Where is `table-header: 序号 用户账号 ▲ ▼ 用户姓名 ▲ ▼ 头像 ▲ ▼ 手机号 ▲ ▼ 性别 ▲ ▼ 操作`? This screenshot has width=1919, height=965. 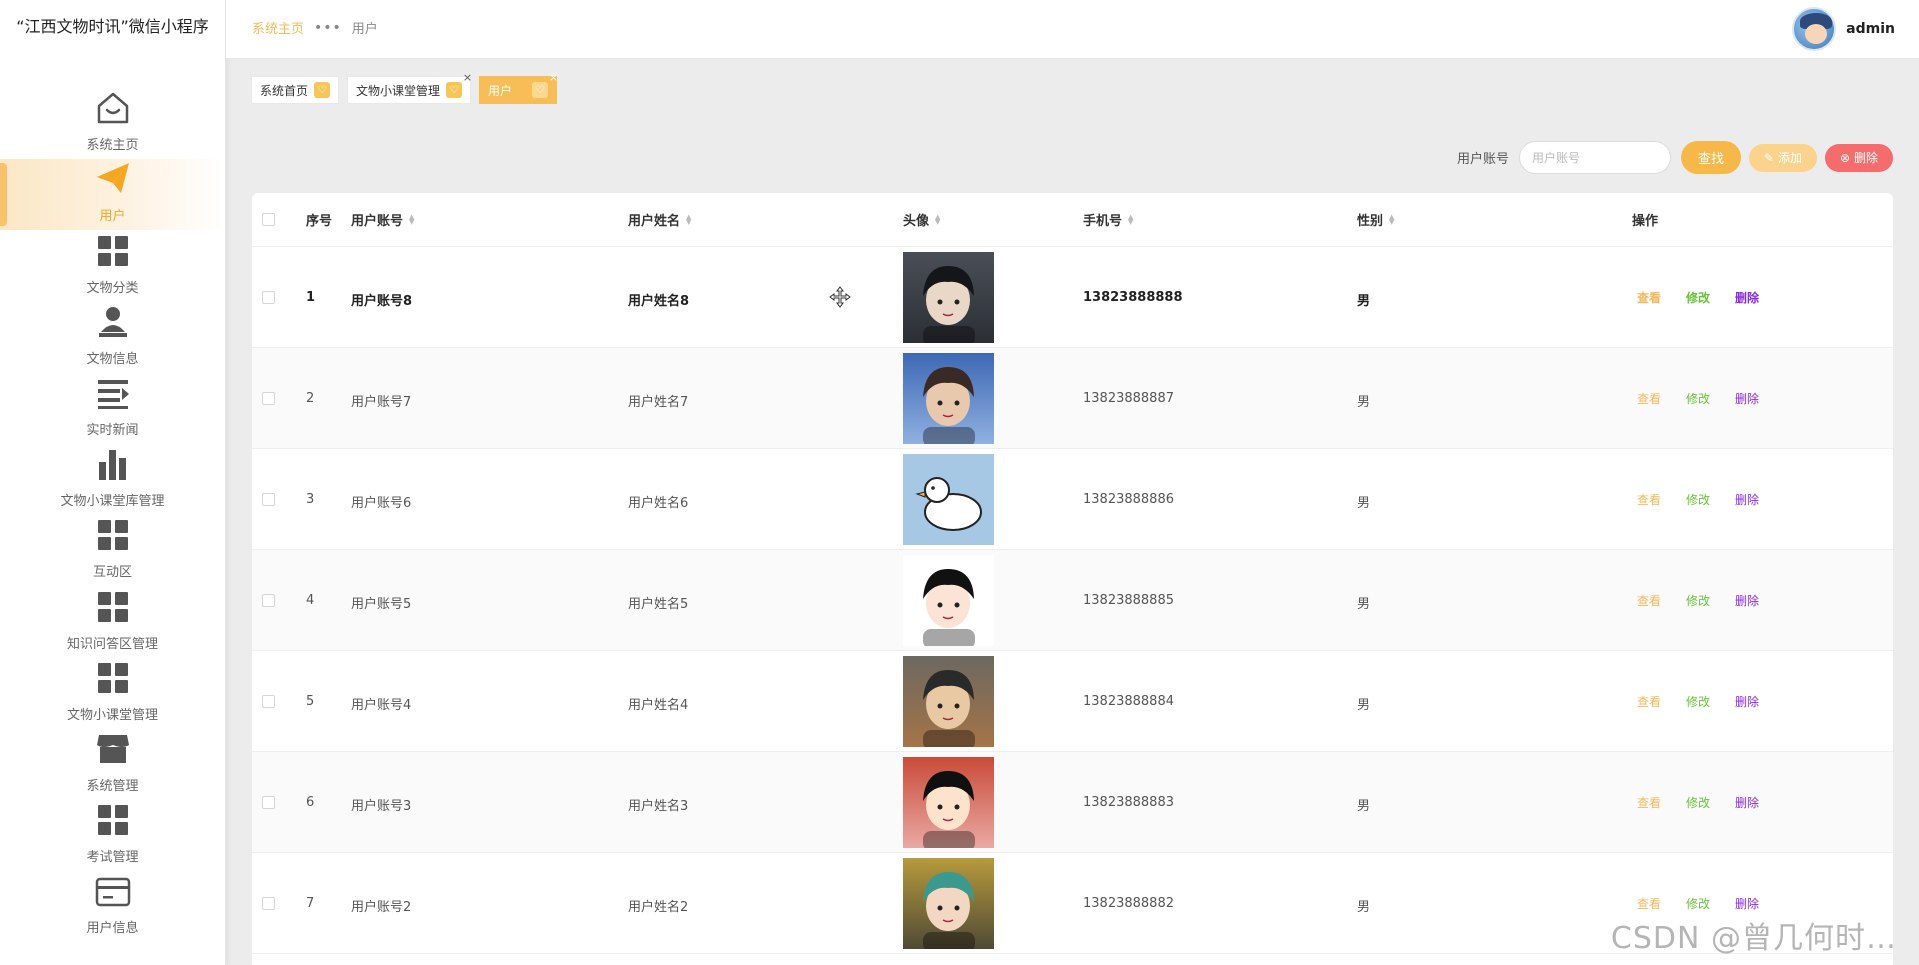
table-header: 序号 用户账号 ▲ ▼ 用户姓名 ▲ ▼ 头像 ▲ ▼ 手机号 ▲ ▼ 性别 ▲ ▼ 操作 is located at coordinates (1072, 220).